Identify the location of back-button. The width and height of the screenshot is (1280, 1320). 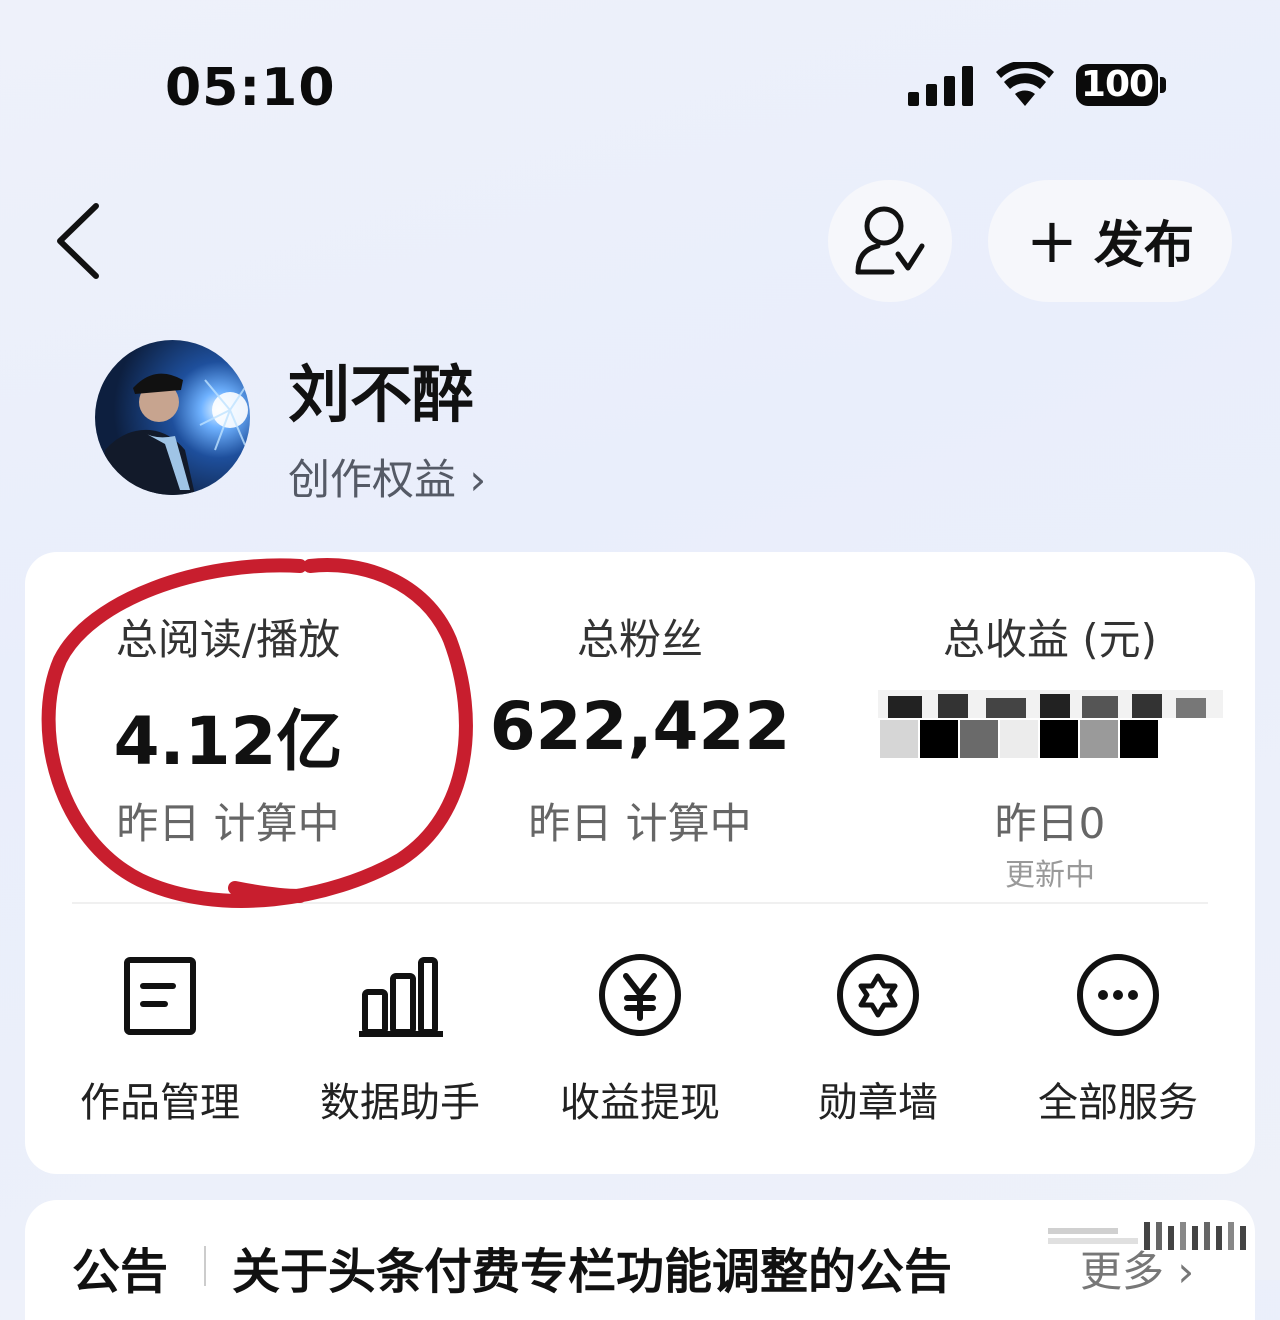
(78, 241).